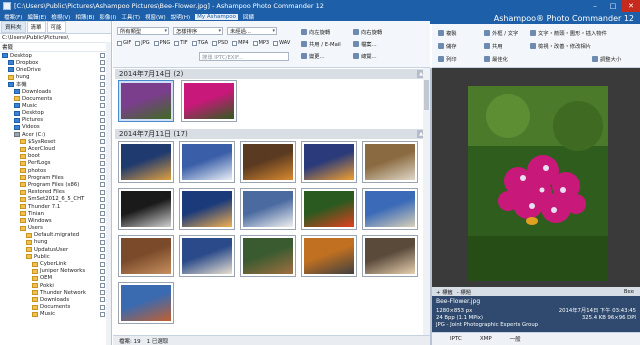  What do you see at coordinates (107, 17) in the screenshot?
I see `menu-image: 影像(I)` at bounding box center [107, 17].